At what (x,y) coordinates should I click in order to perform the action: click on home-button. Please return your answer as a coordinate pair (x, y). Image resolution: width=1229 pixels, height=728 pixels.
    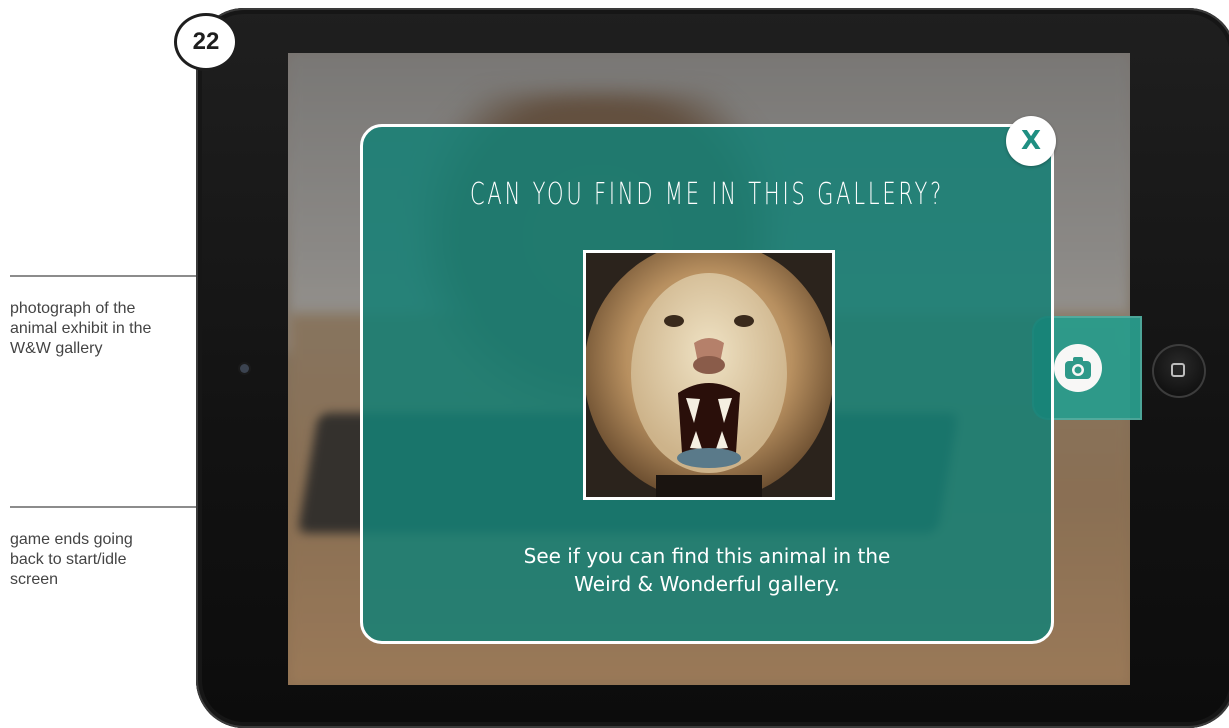
    Looking at the image, I should click on (1179, 371).